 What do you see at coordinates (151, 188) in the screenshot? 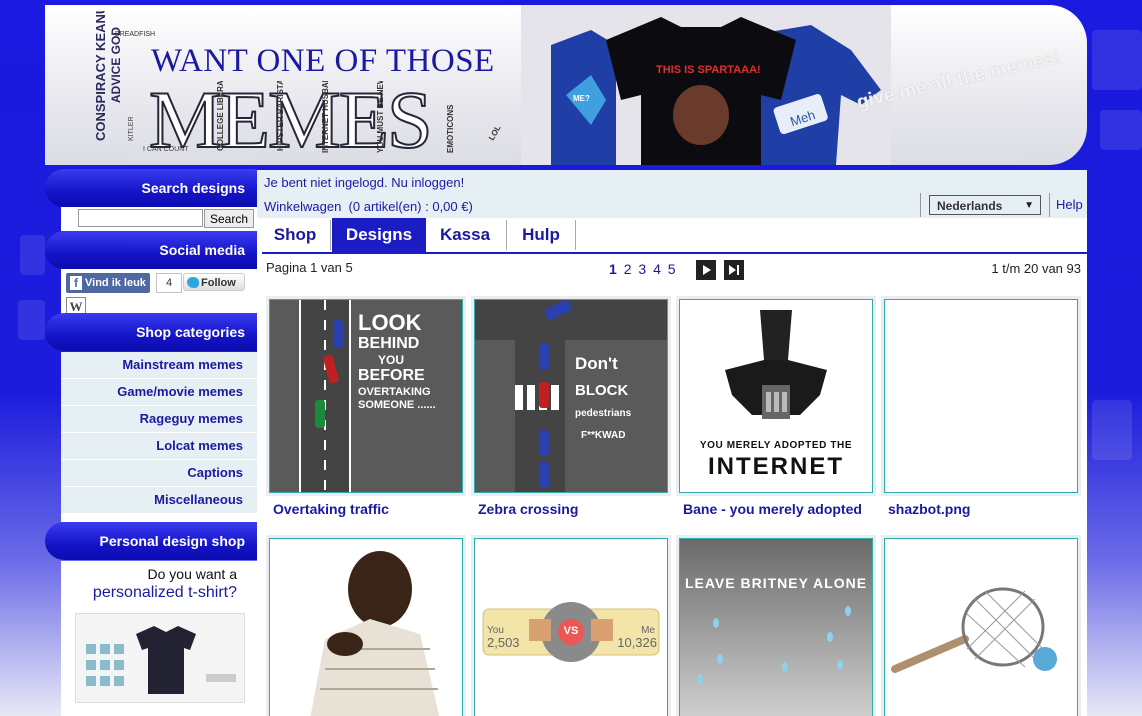
I see `search-designs-heading: Search designs` at bounding box center [151, 188].